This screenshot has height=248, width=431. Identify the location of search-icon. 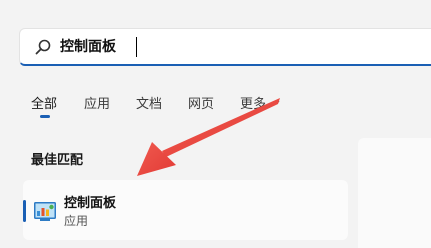
(43, 47).